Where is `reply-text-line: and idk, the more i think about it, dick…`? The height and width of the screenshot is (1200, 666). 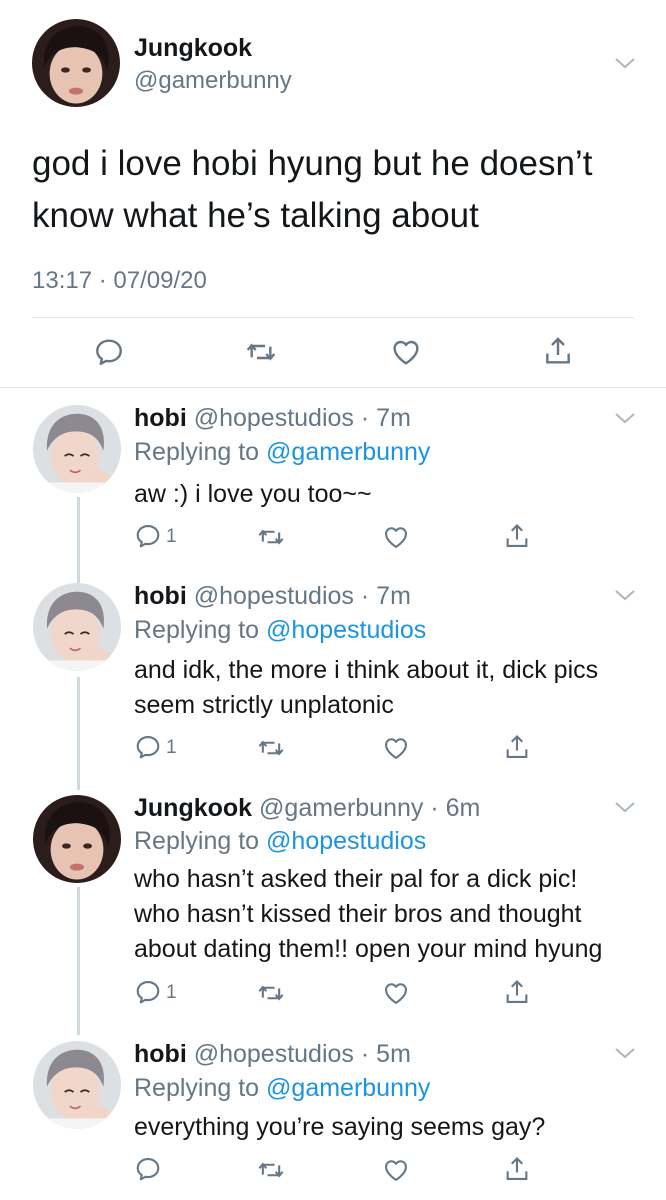
reply-text-line: and idk, the more i think about it, dick… is located at coordinates (366, 670).